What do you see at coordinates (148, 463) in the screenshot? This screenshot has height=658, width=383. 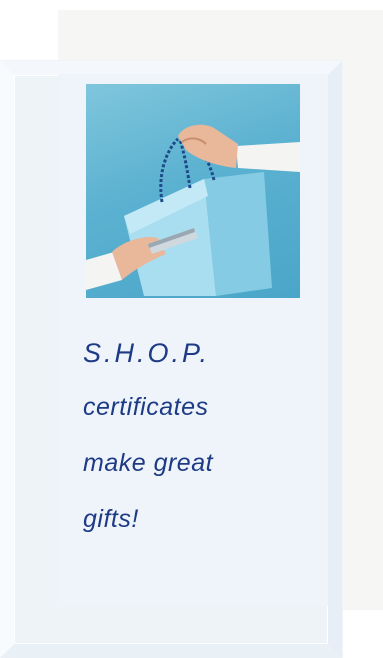 I see `promo-line-3: make great` at bounding box center [148, 463].